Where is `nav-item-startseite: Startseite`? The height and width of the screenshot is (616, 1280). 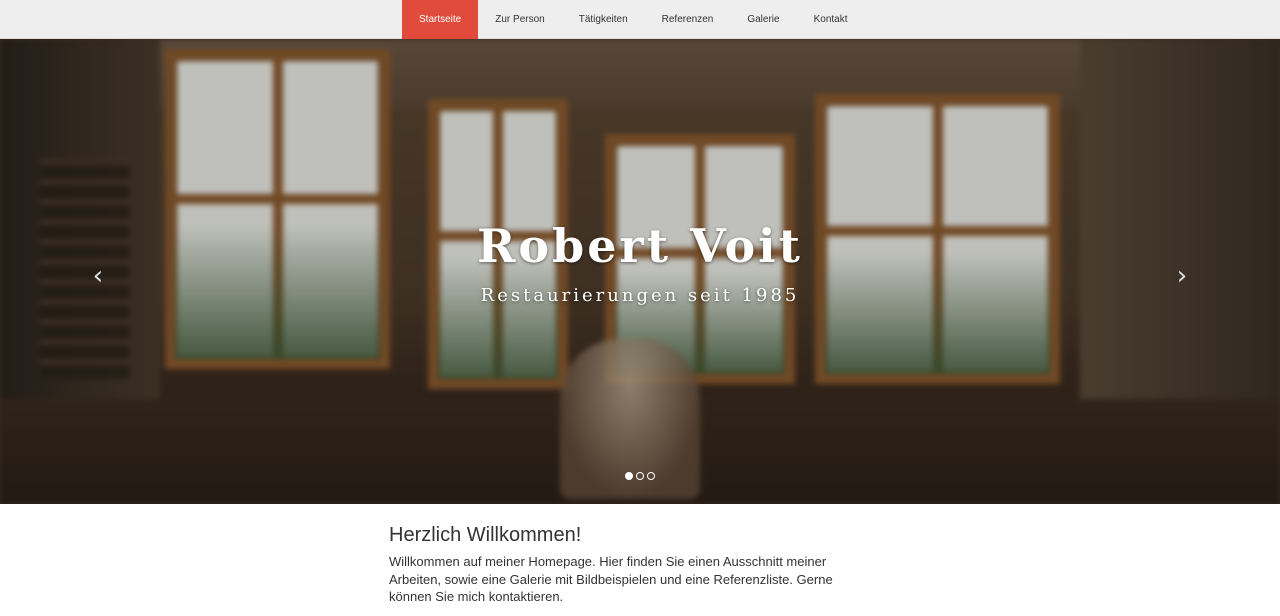 nav-item-startseite: Startseite is located at coordinates (440, 19).